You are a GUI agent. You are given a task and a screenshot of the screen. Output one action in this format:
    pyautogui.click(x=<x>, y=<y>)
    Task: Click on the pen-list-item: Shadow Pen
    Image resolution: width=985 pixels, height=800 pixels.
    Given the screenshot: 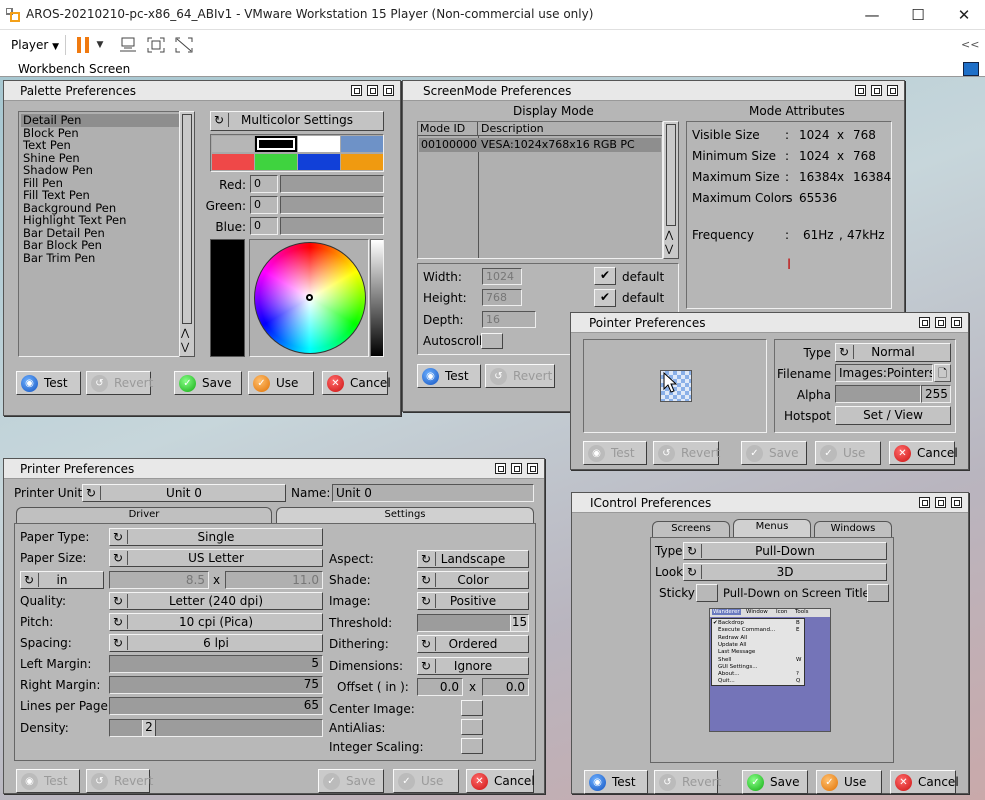 What is the action you would take?
    pyautogui.click(x=100, y=170)
    